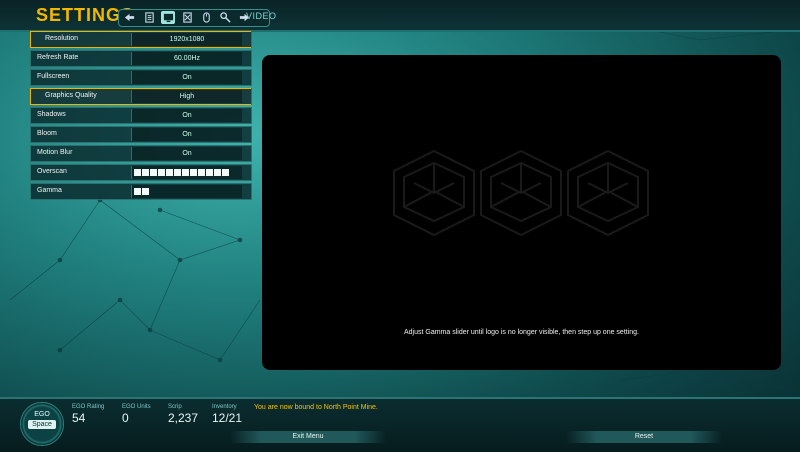 The width and height of the screenshot is (800, 452). Describe the element at coordinates (183, 418) in the screenshot. I see `stat-value: 2,237` at that location.